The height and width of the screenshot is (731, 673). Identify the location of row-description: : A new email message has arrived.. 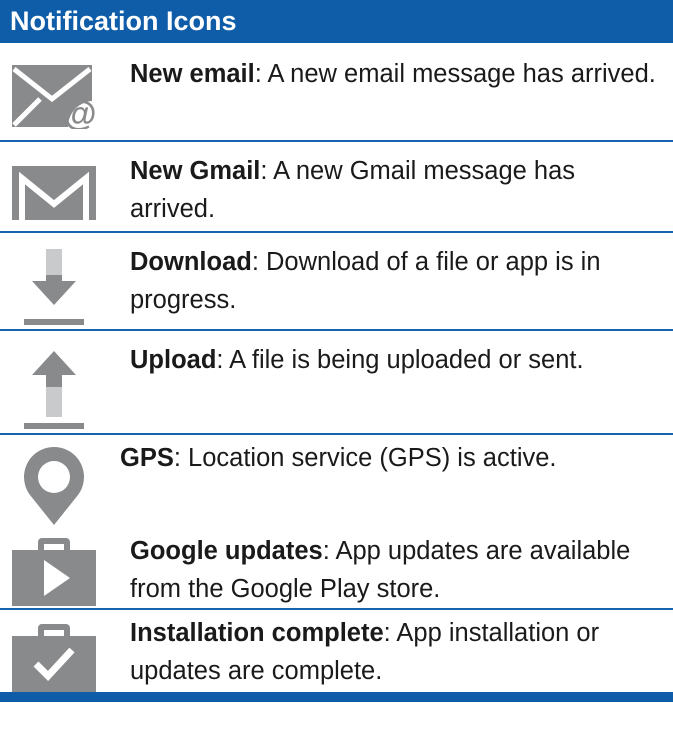
(455, 74).